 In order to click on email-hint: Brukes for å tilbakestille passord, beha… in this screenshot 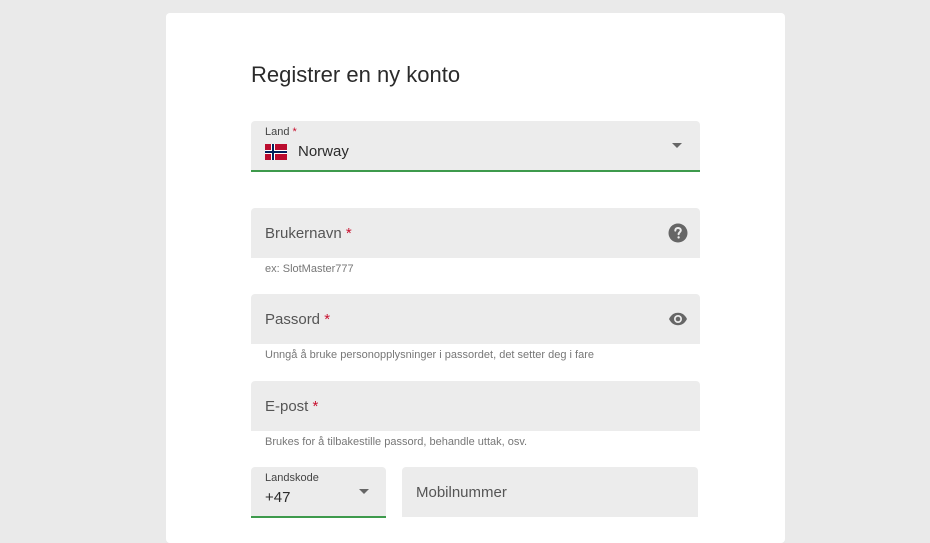, I will do `click(396, 442)`.